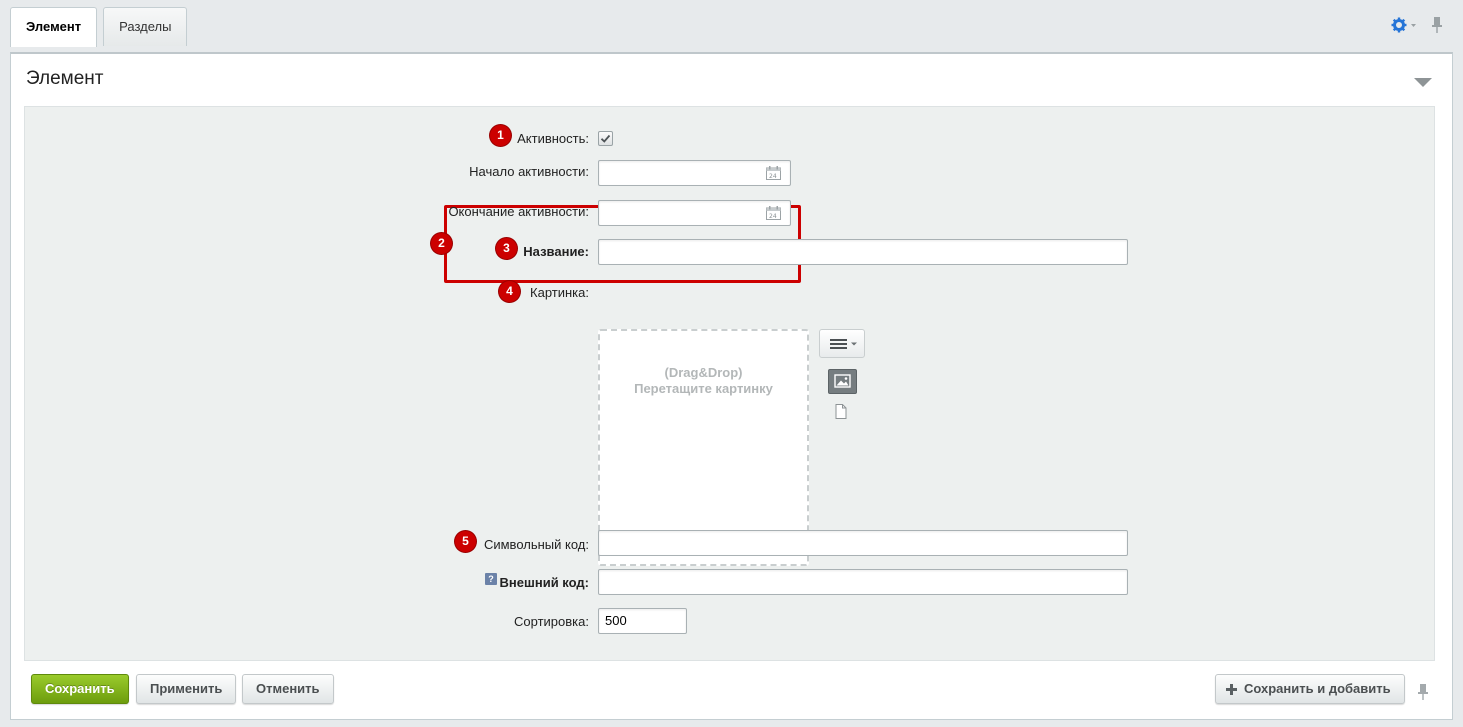  What do you see at coordinates (465, 541) in the screenshot?
I see `step-badge-5: 5` at bounding box center [465, 541].